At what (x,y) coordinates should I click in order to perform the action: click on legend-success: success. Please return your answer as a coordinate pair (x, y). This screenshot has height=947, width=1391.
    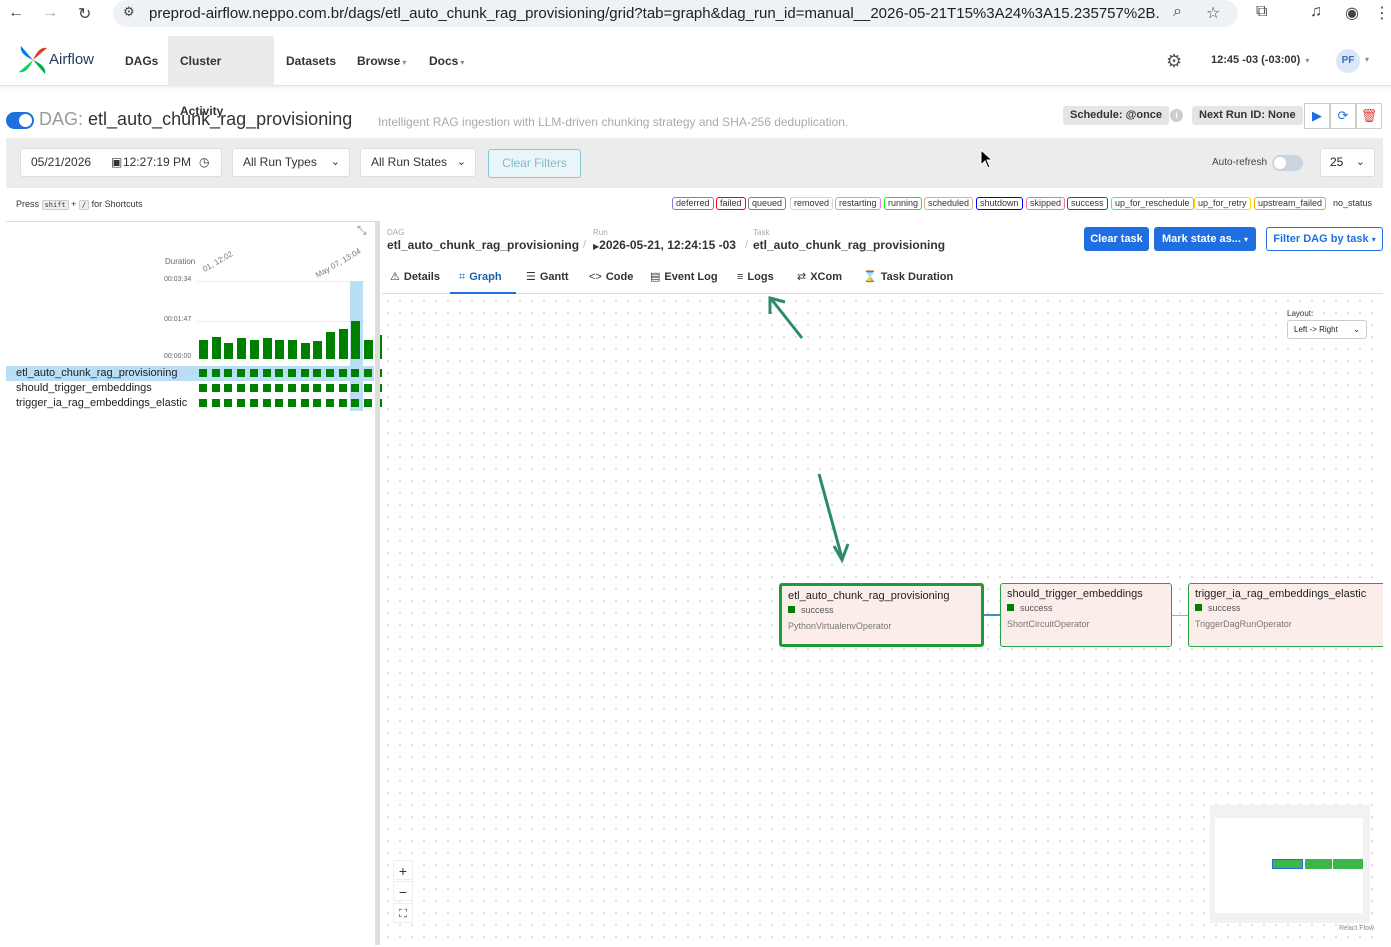
    Looking at the image, I should click on (1087, 203).